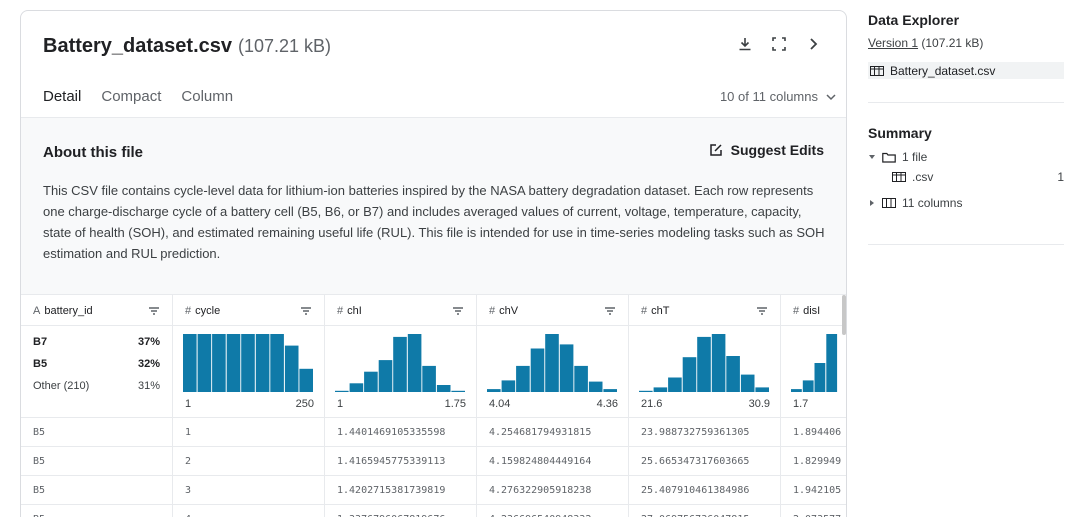  Describe the element at coordinates (660, 310) in the screenshot. I see `column-name: chT` at that location.